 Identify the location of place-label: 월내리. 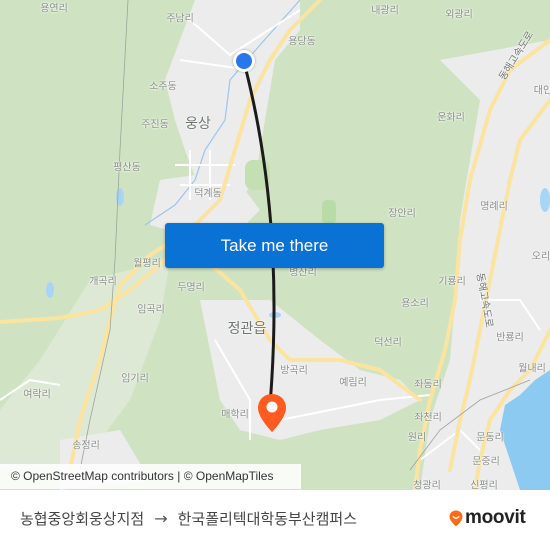
(532, 369).